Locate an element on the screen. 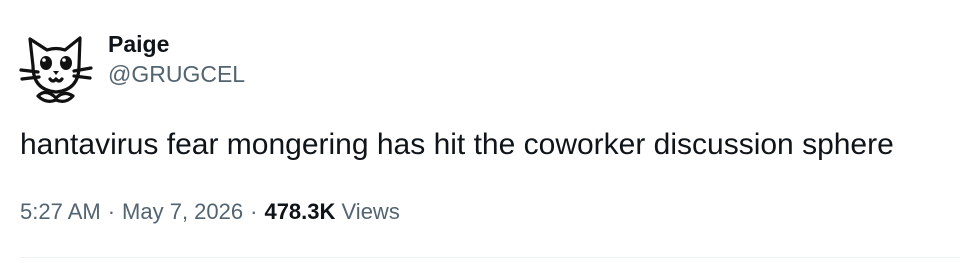 The height and width of the screenshot is (266, 960). divider is located at coordinates (490, 257).